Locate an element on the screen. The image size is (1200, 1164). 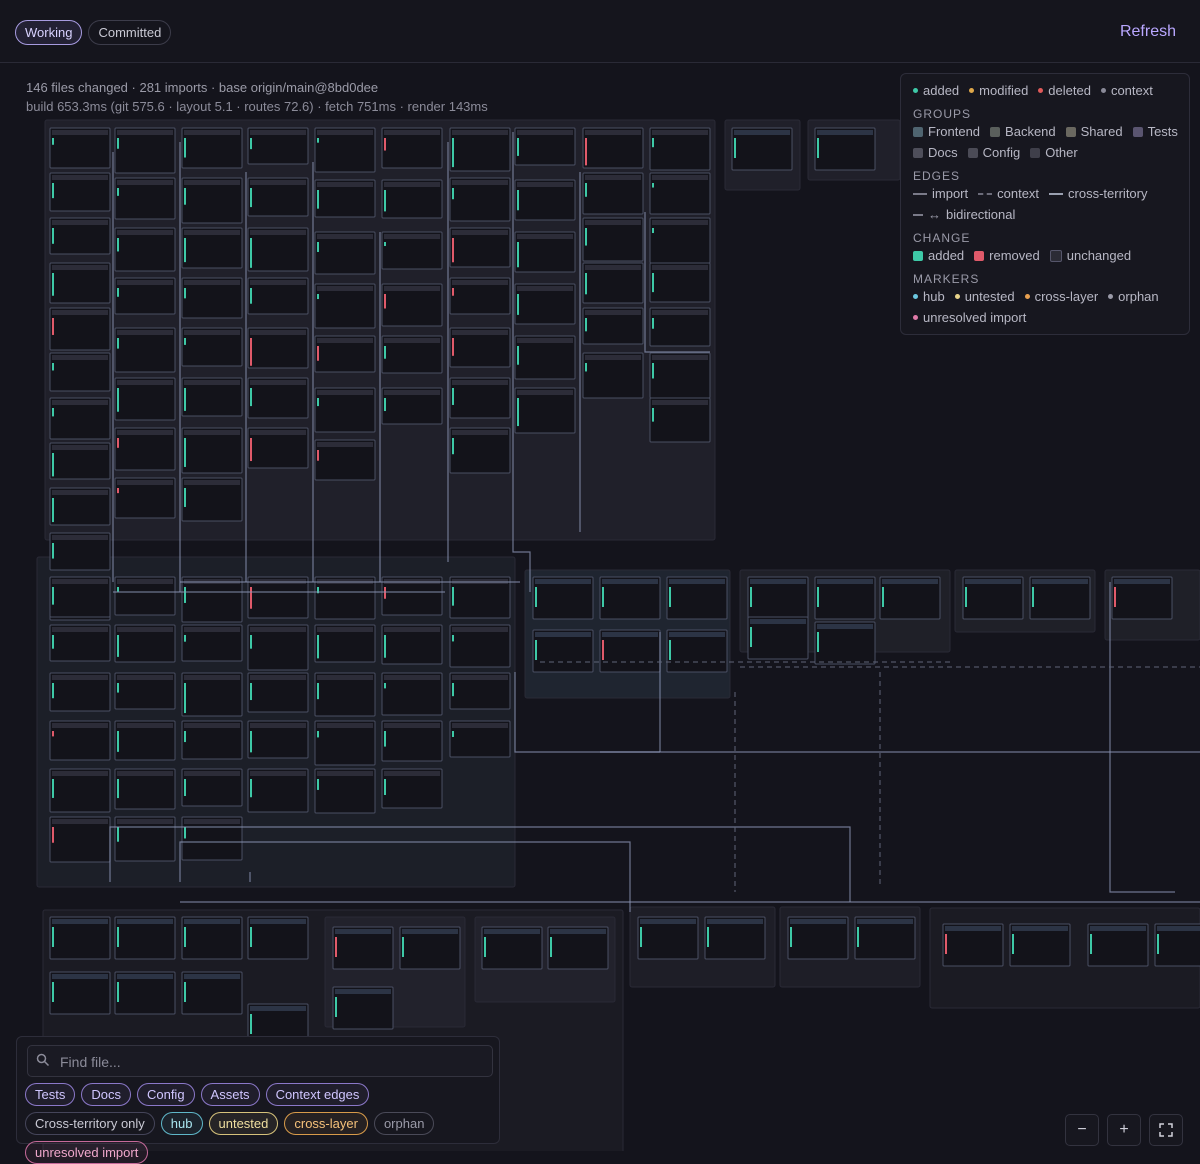
filter-tests: Tests is located at coordinates (50, 1094).